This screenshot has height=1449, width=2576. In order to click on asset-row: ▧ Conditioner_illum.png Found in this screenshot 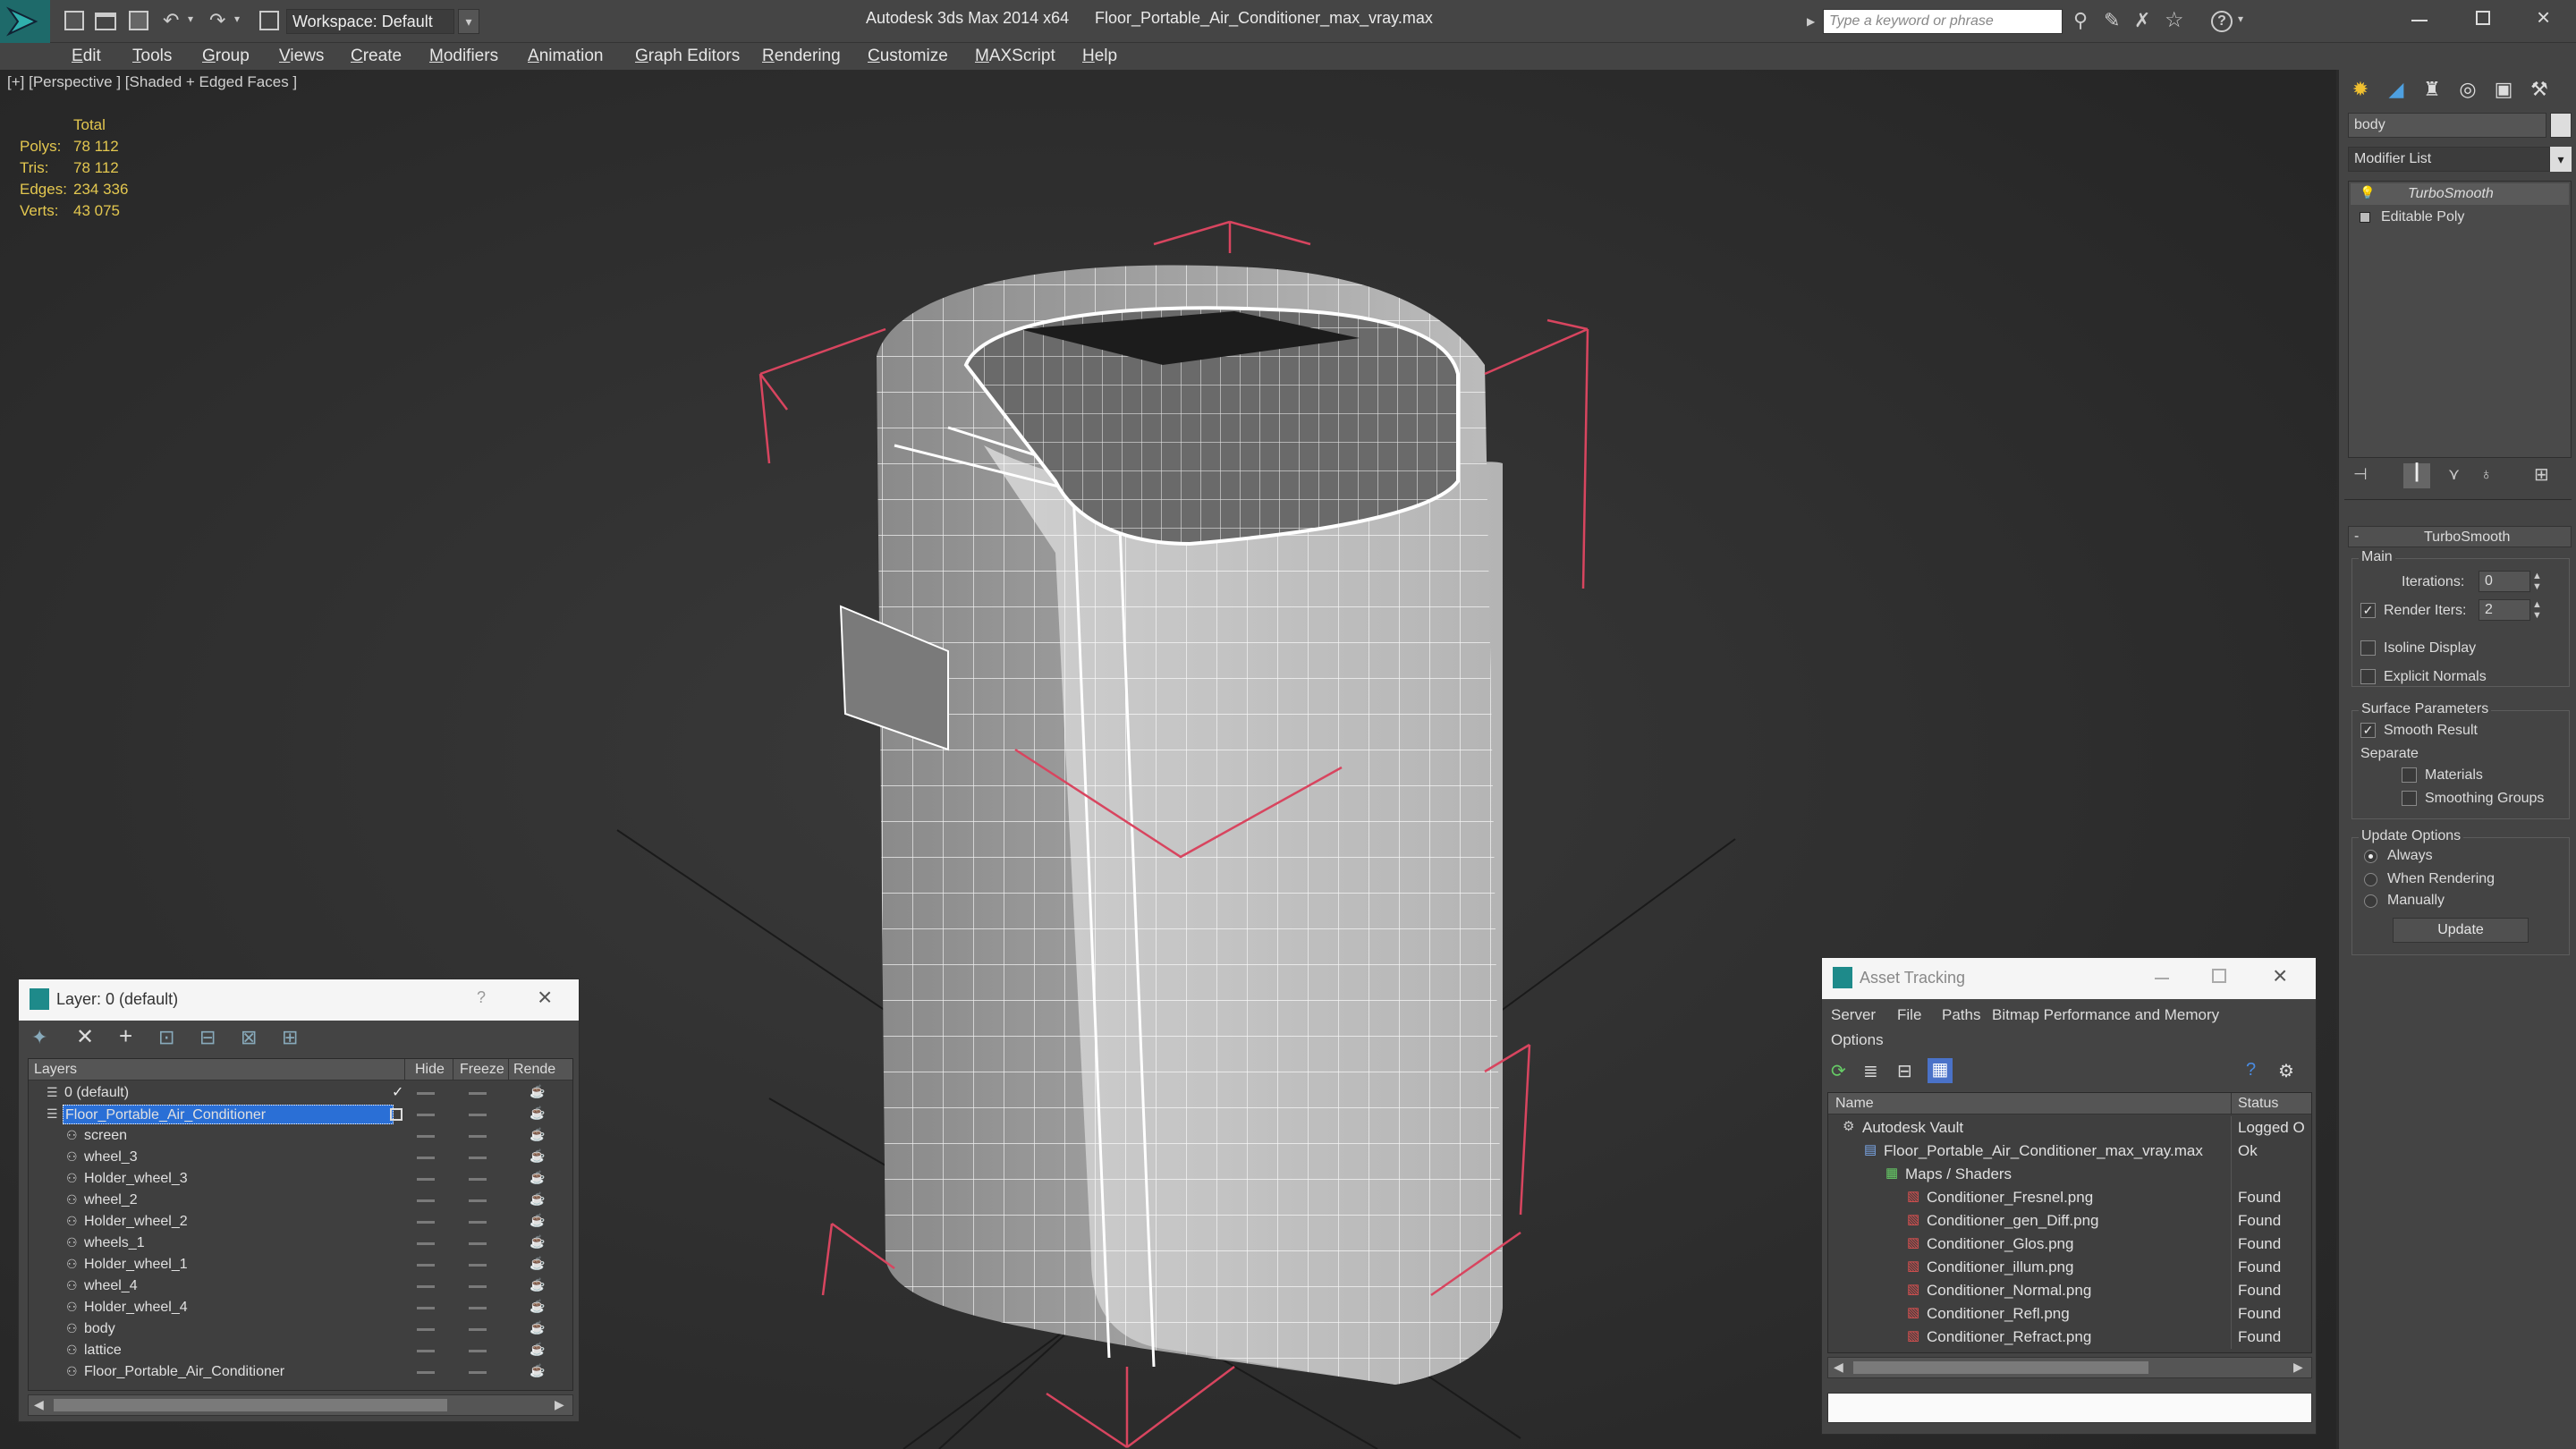, I will do `click(2069, 1267)`.